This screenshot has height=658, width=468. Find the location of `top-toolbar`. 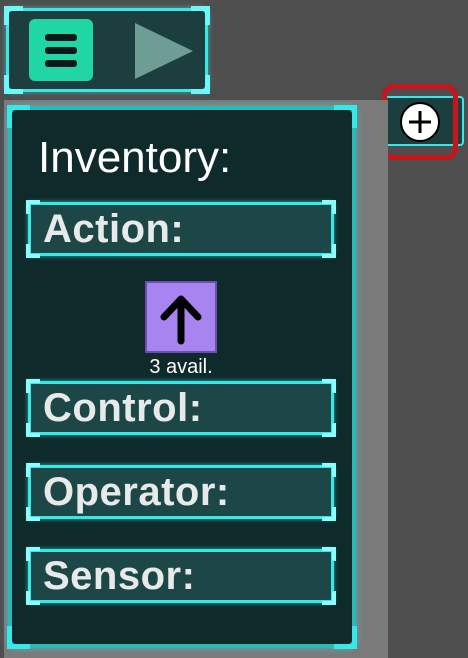

top-toolbar is located at coordinates (107, 50).